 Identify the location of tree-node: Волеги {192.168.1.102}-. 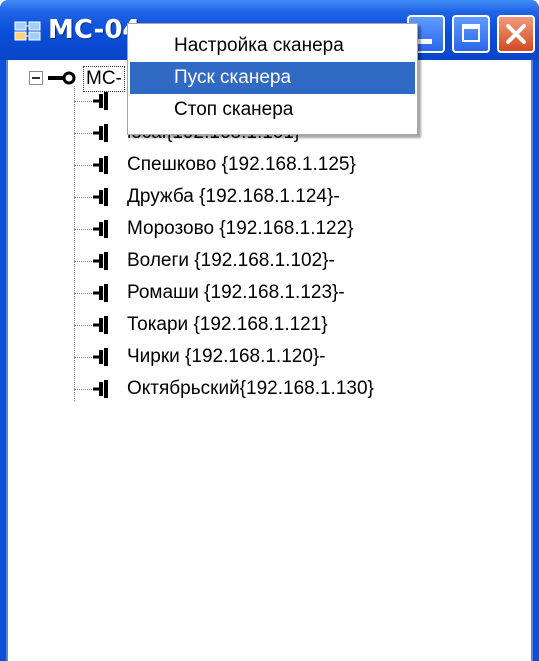
(294, 261).